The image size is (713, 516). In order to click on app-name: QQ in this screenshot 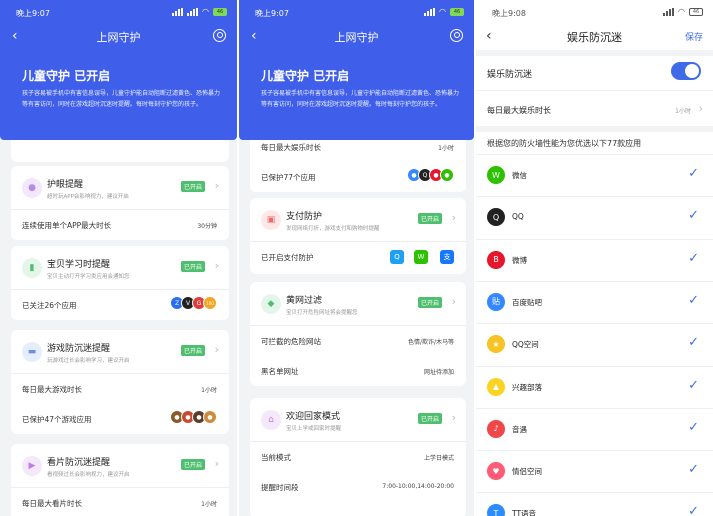, I will do `click(518, 217)`.